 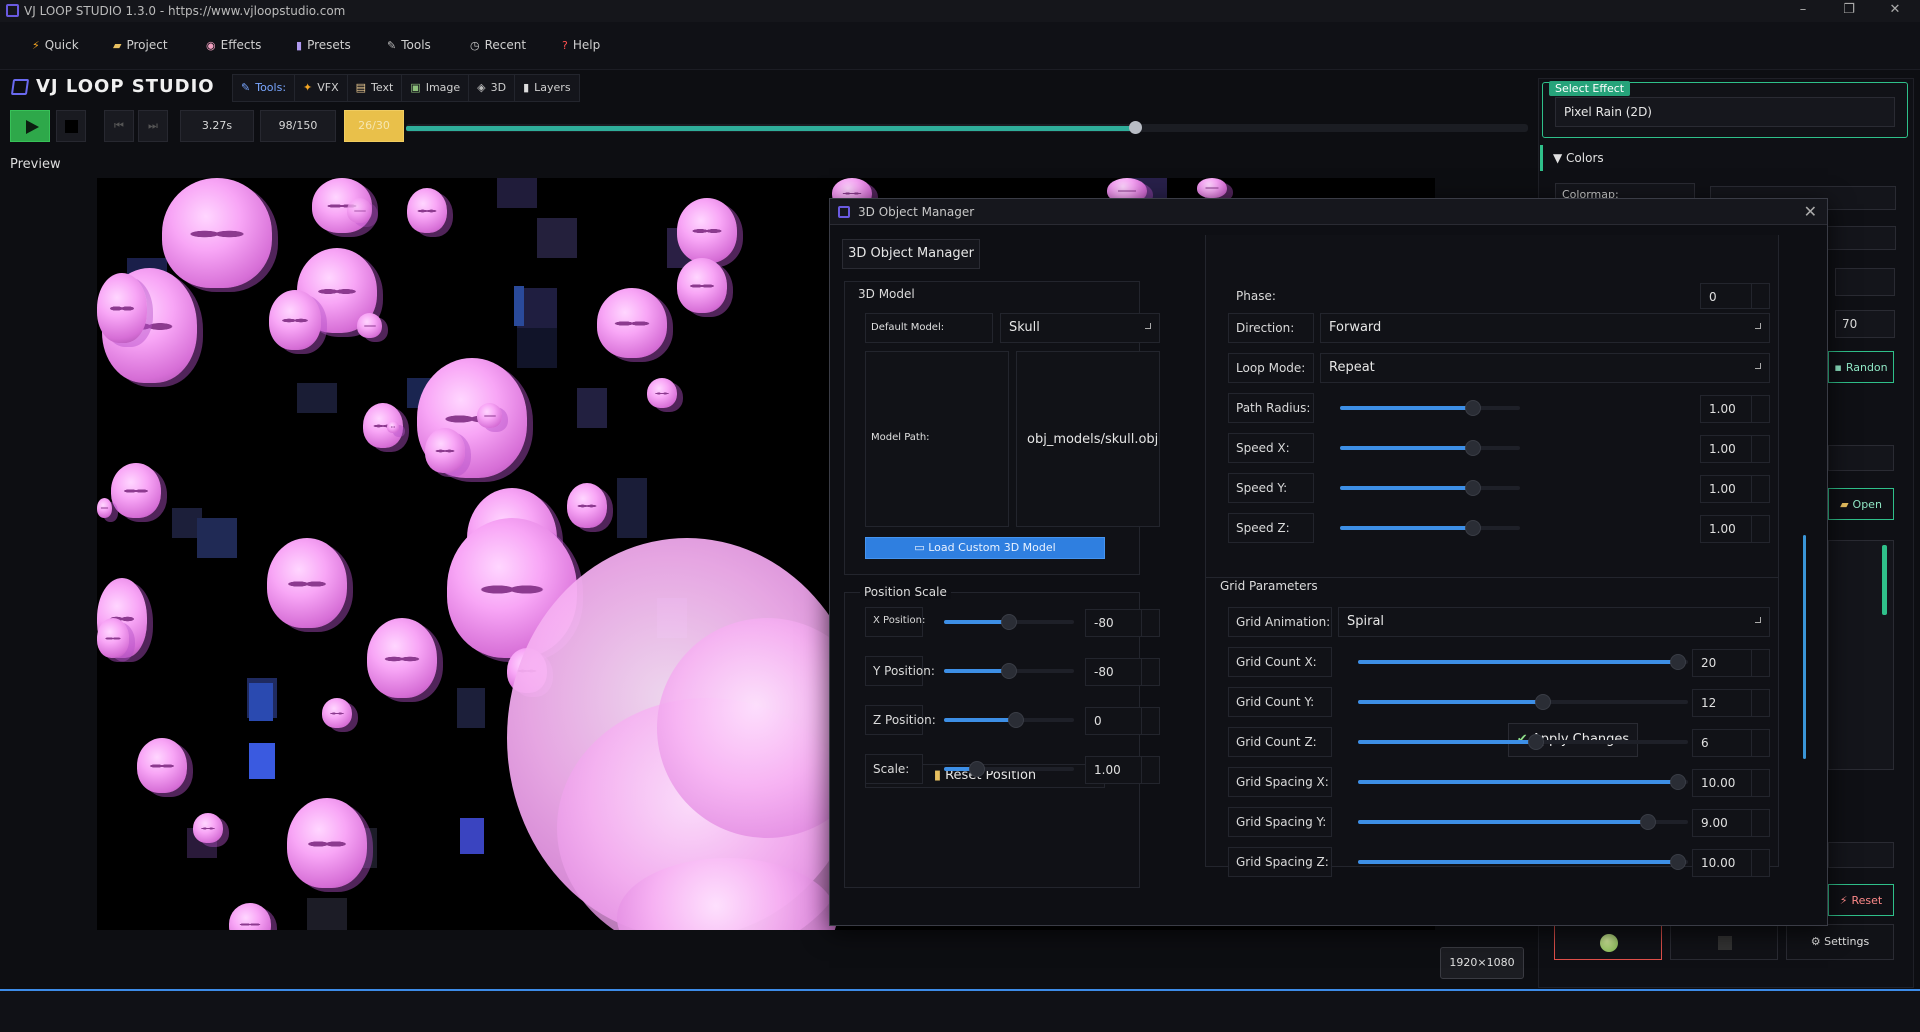 I want to click on position-row-0-slider, so click(x=1009, y=622).